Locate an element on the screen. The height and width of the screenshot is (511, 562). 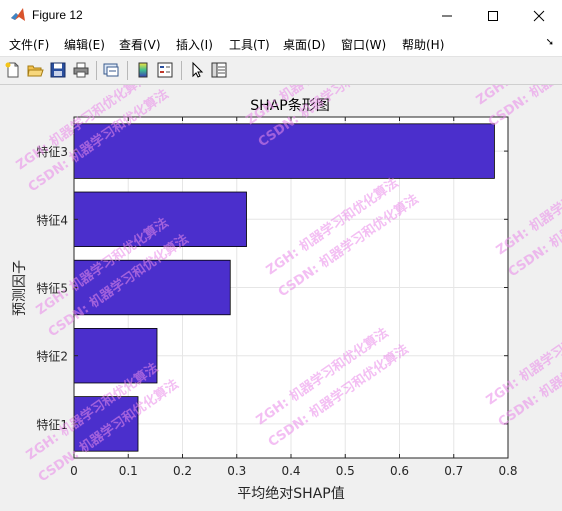
x-tick-label: 0.4 is located at coordinates (290, 471).